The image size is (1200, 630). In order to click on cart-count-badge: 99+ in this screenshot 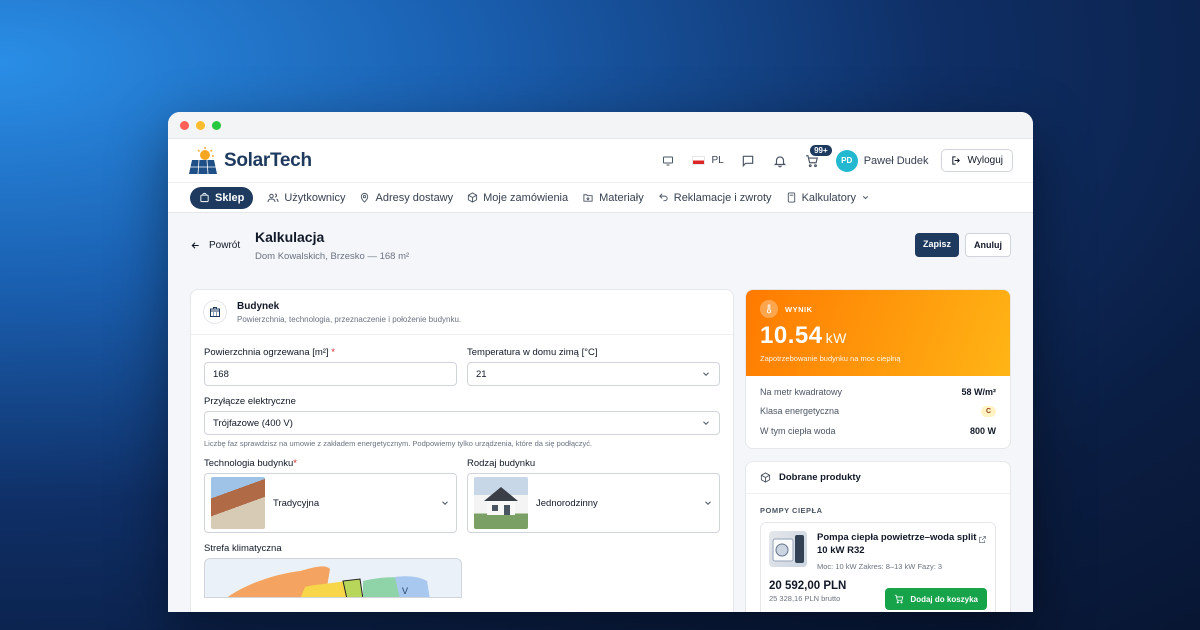, I will do `click(821, 150)`.